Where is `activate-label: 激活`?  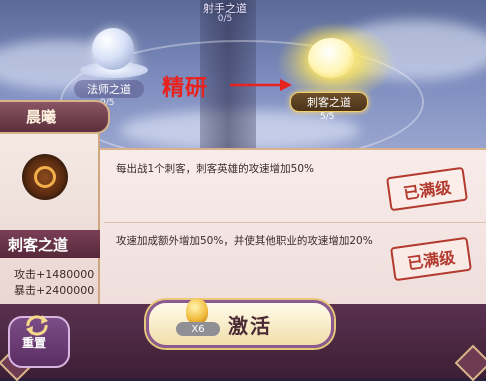
activate-label: 激活 is located at coordinates (250, 326).